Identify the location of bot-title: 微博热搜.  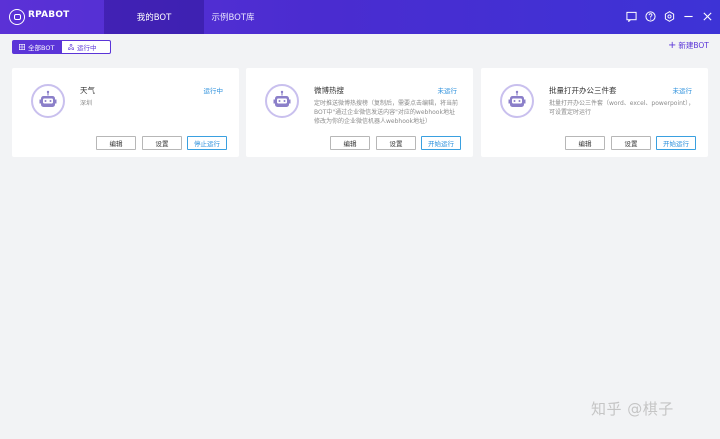
(329, 90).